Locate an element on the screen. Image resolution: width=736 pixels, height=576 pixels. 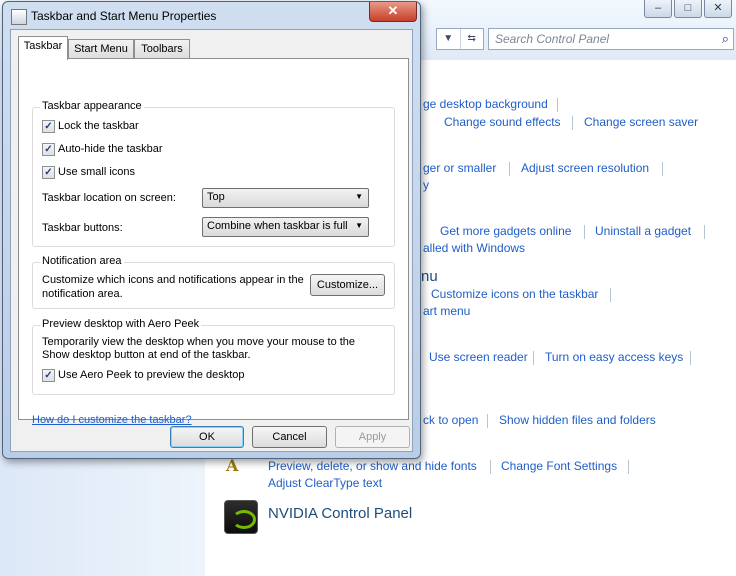
tab-toolbars: Toolbars is located at coordinates (162, 49).